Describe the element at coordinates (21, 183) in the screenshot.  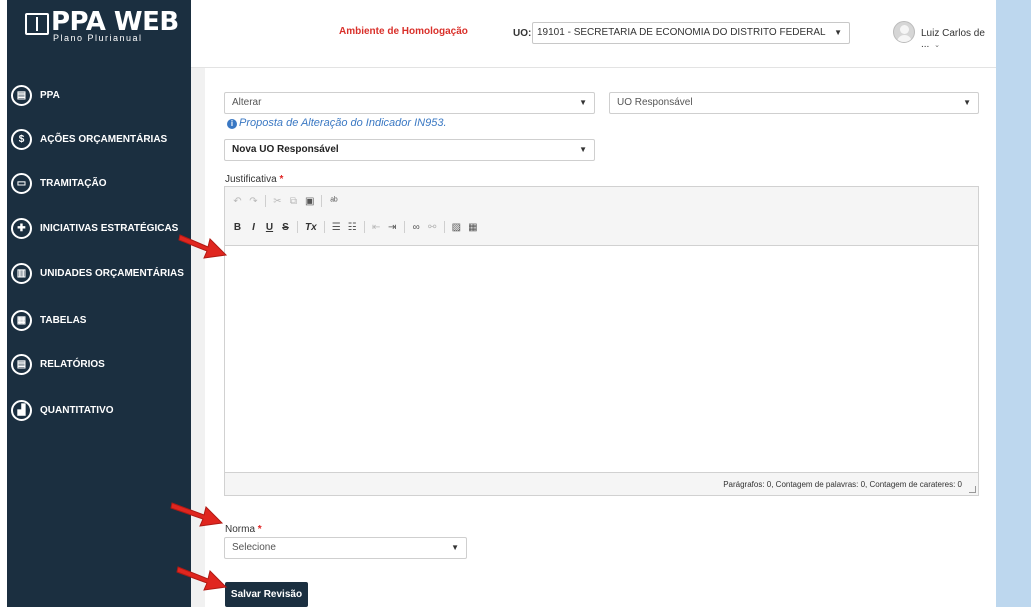
I see `inbox-icon: ▭` at that location.